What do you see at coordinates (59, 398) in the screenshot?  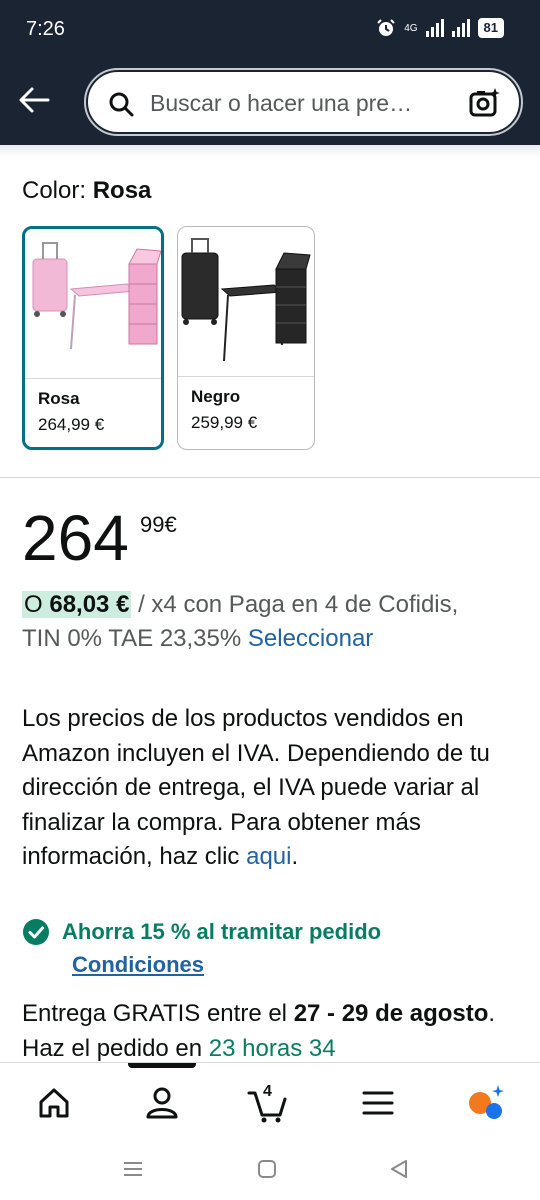 I see `color-option-name: Rosa` at bounding box center [59, 398].